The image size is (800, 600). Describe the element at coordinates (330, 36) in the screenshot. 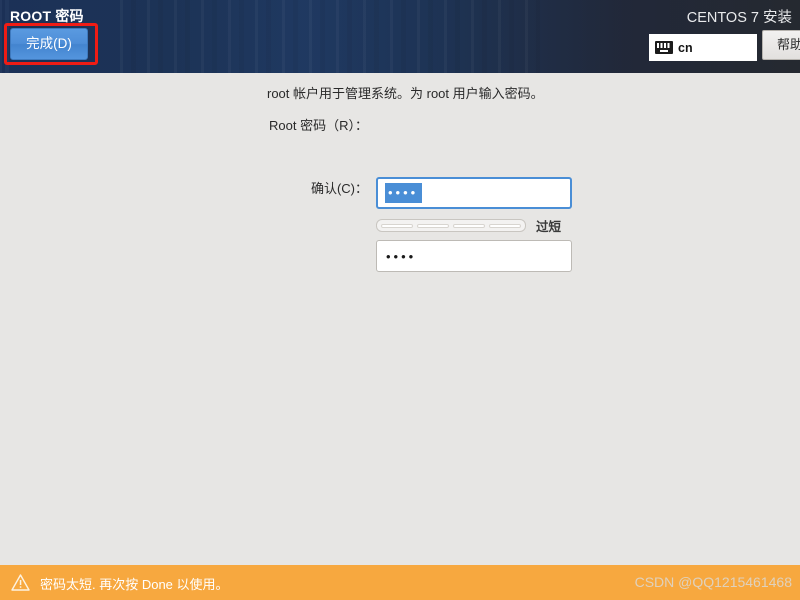

I see `header-texture` at that location.